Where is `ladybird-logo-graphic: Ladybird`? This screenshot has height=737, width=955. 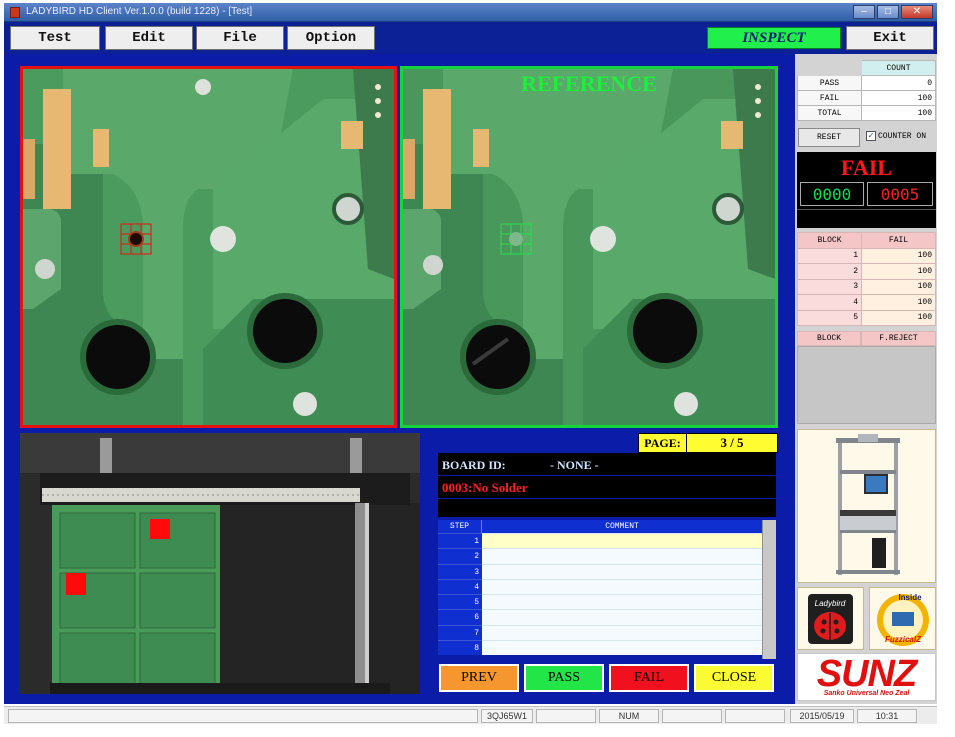 ladybird-logo-graphic: Ladybird is located at coordinates (830, 619).